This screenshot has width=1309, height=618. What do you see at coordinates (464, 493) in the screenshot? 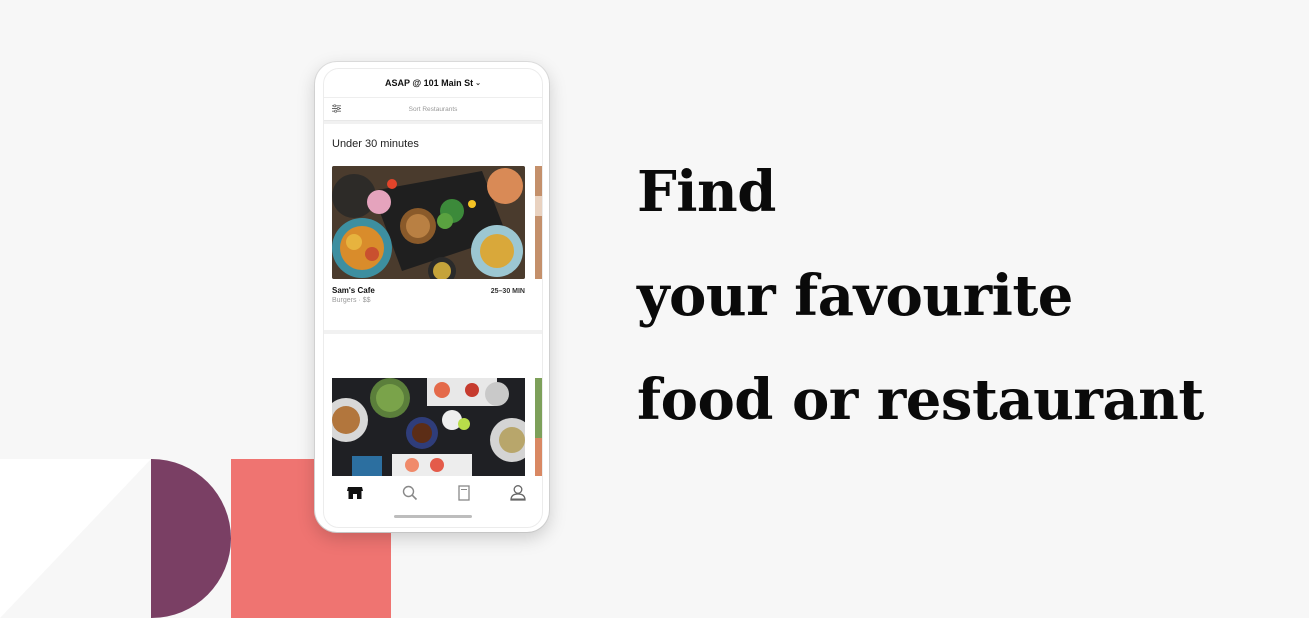
I see `orders-icon` at bounding box center [464, 493].